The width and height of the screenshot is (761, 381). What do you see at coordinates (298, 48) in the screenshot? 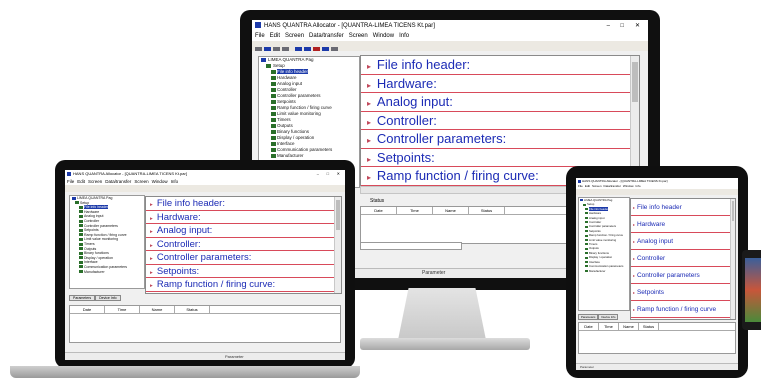
I see `read-icon` at bounding box center [298, 48].